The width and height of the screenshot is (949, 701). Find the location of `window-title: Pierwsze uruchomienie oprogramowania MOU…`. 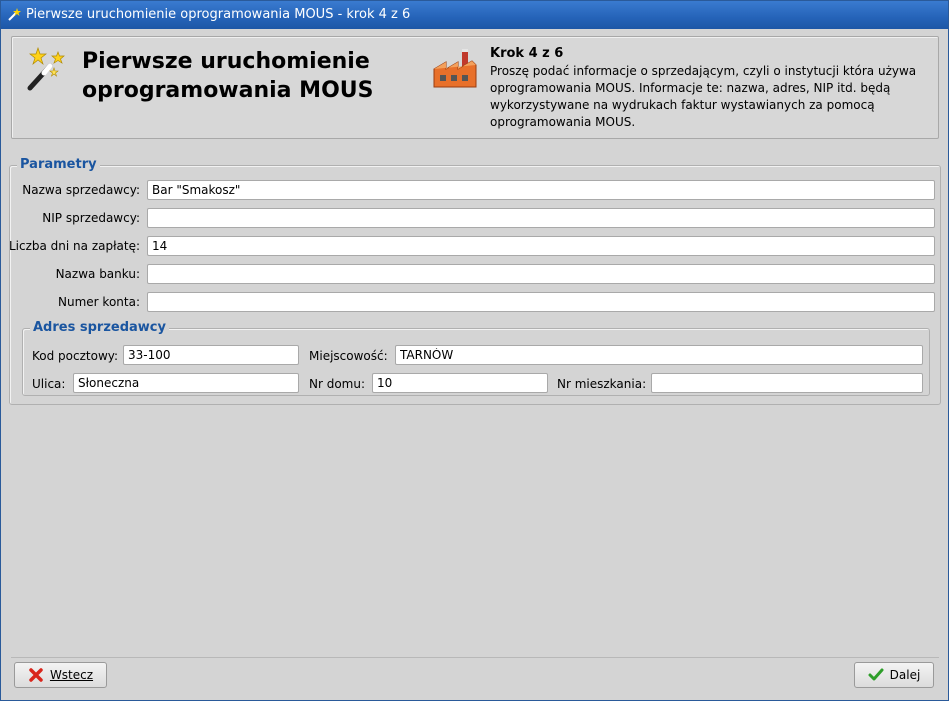

window-title: Pierwsze uruchomienie oprogramowania MOU… is located at coordinates (218, 14).